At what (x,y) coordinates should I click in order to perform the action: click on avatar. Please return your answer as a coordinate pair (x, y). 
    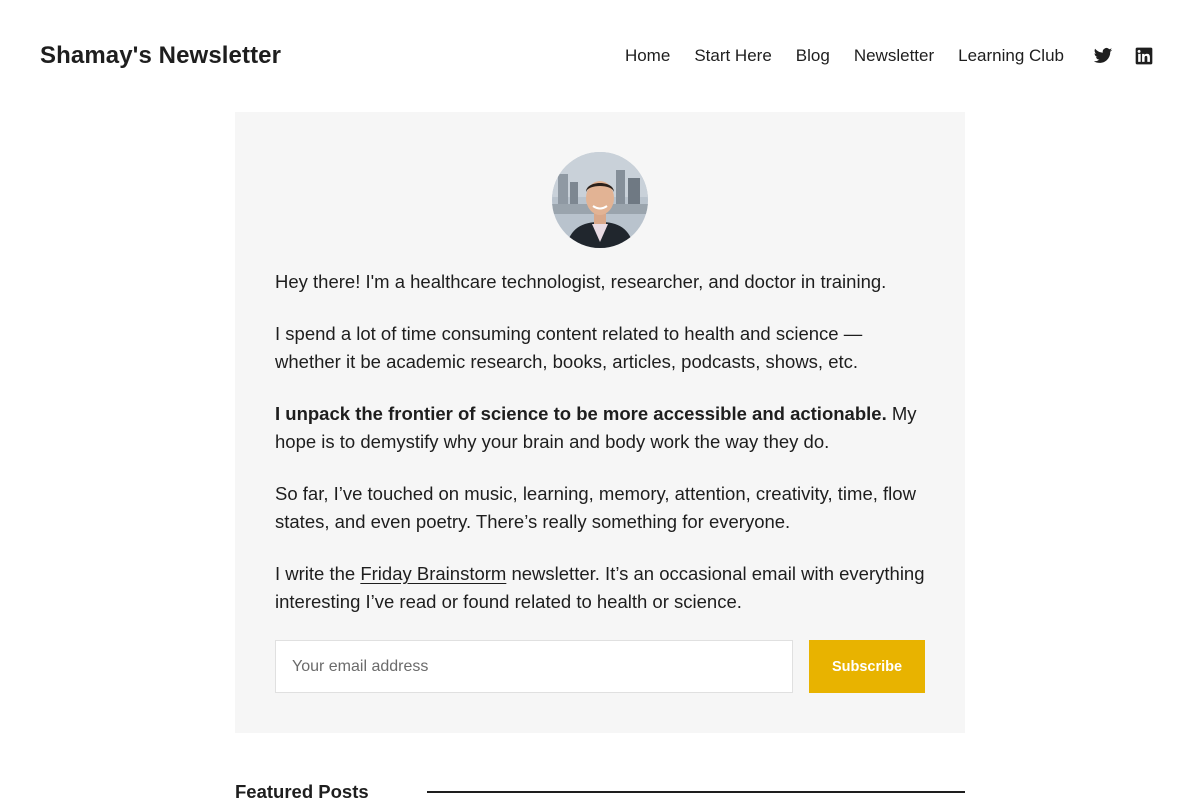
    Looking at the image, I should click on (600, 200).